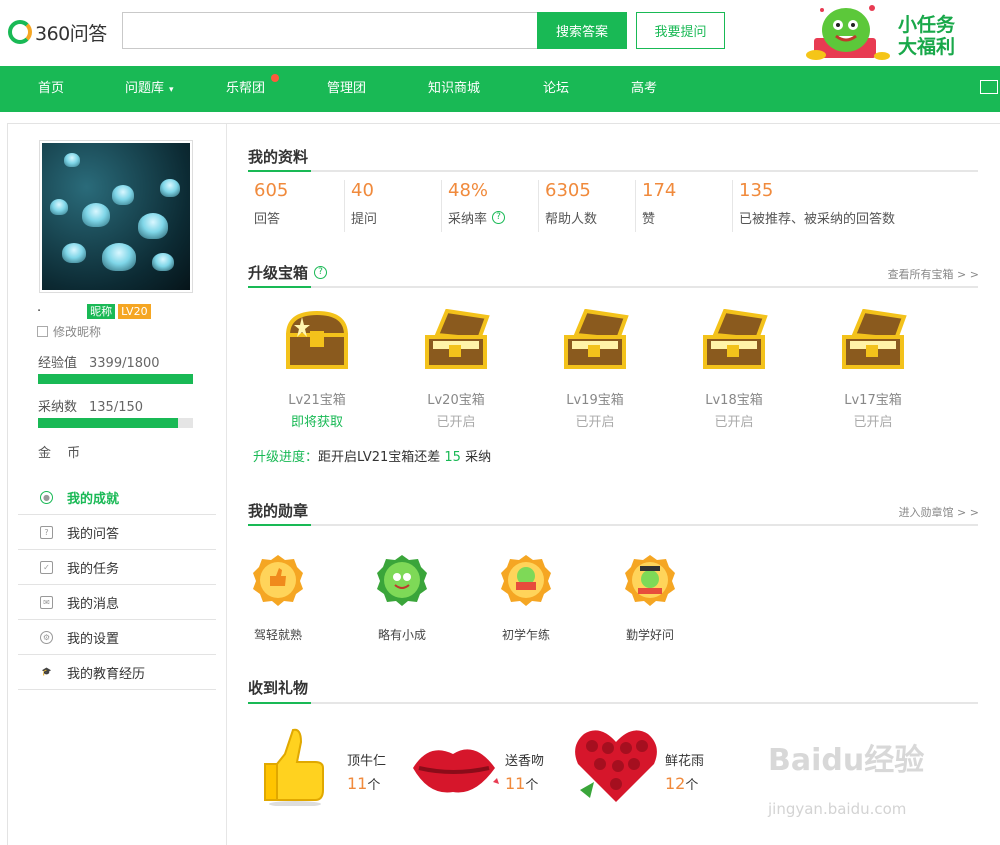  What do you see at coordinates (296, 206) in the screenshot?
I see `stat-answers: 605 回答` at bounding box center [296, 206].